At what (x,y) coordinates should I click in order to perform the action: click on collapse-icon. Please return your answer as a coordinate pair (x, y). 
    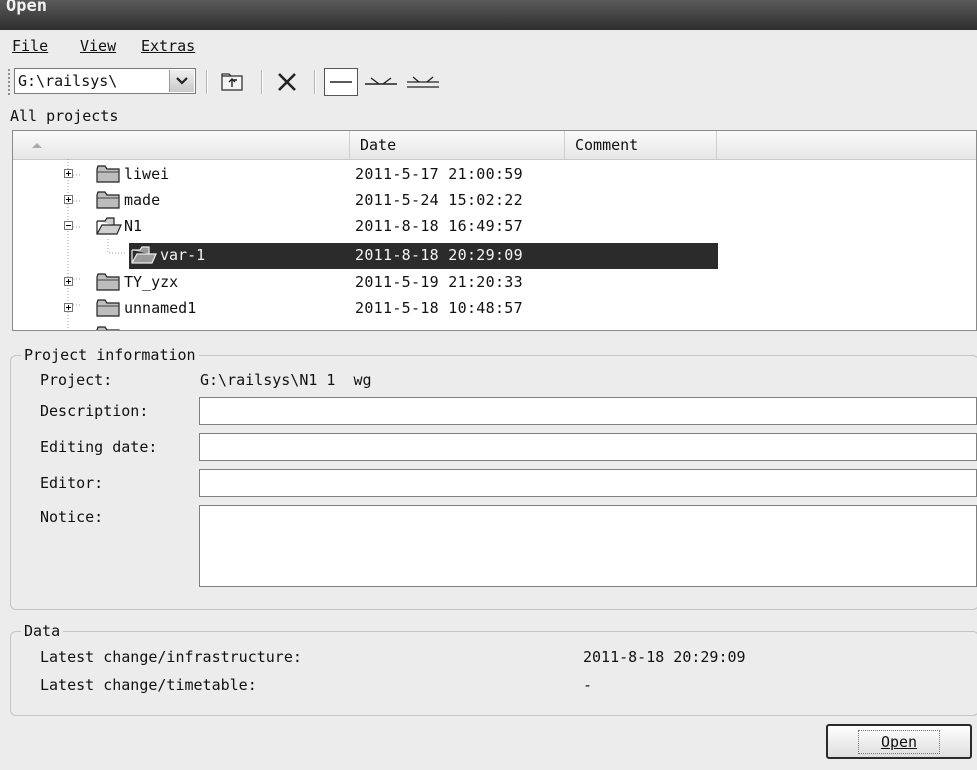
    Looking at the image, I should click on (68, 225).